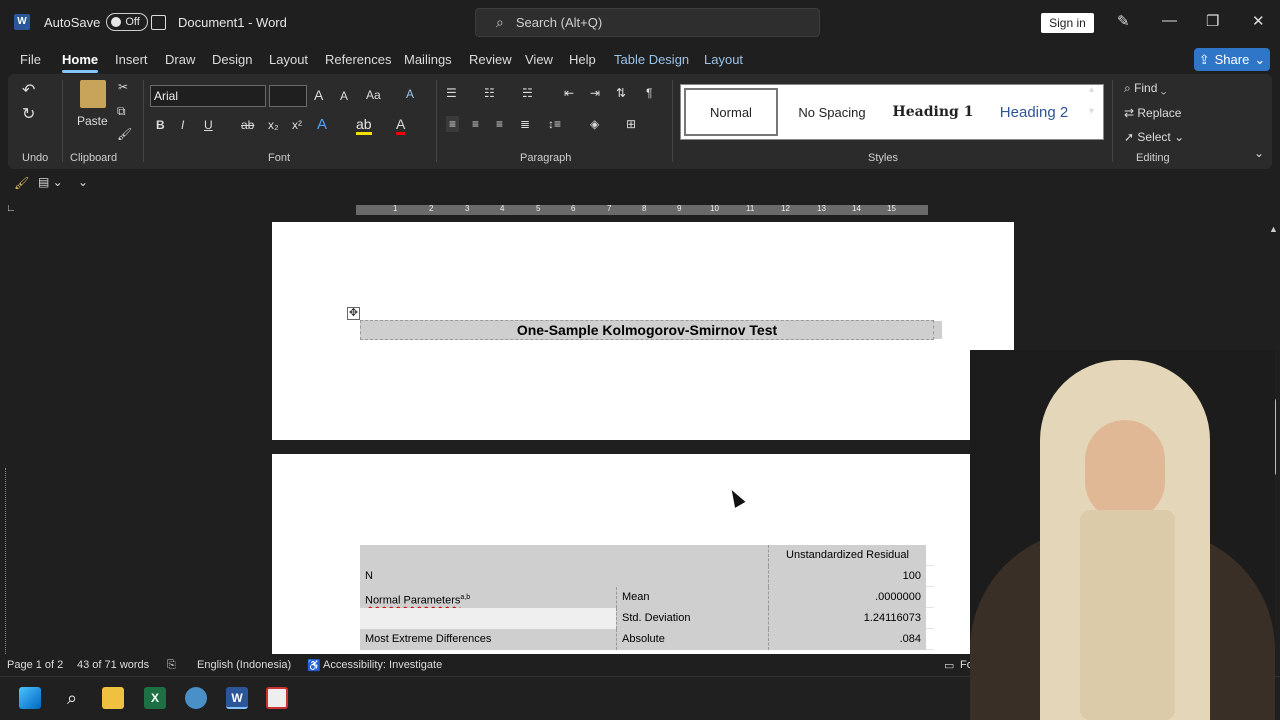 This screenshot has height=720, width=1280. What do you see at coordinates (96, 22) in the screenshot?
I see `autosave-control: AutoSave Off` at bounding box center [96, 22].